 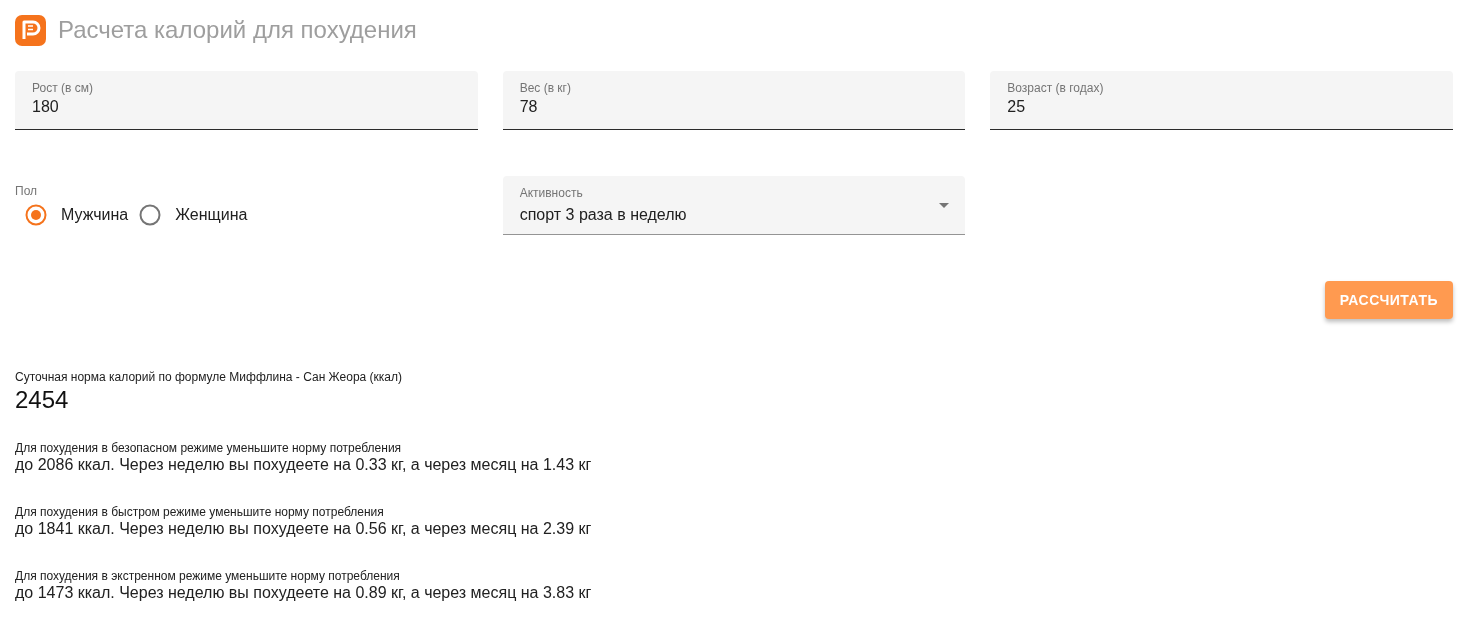 What do you see at coordinates (208, 448) in the screenshot?
I see `plan-label: Для похудения в безопасном режиме уменьшите норму потребления` at bounding box center [208, 448].